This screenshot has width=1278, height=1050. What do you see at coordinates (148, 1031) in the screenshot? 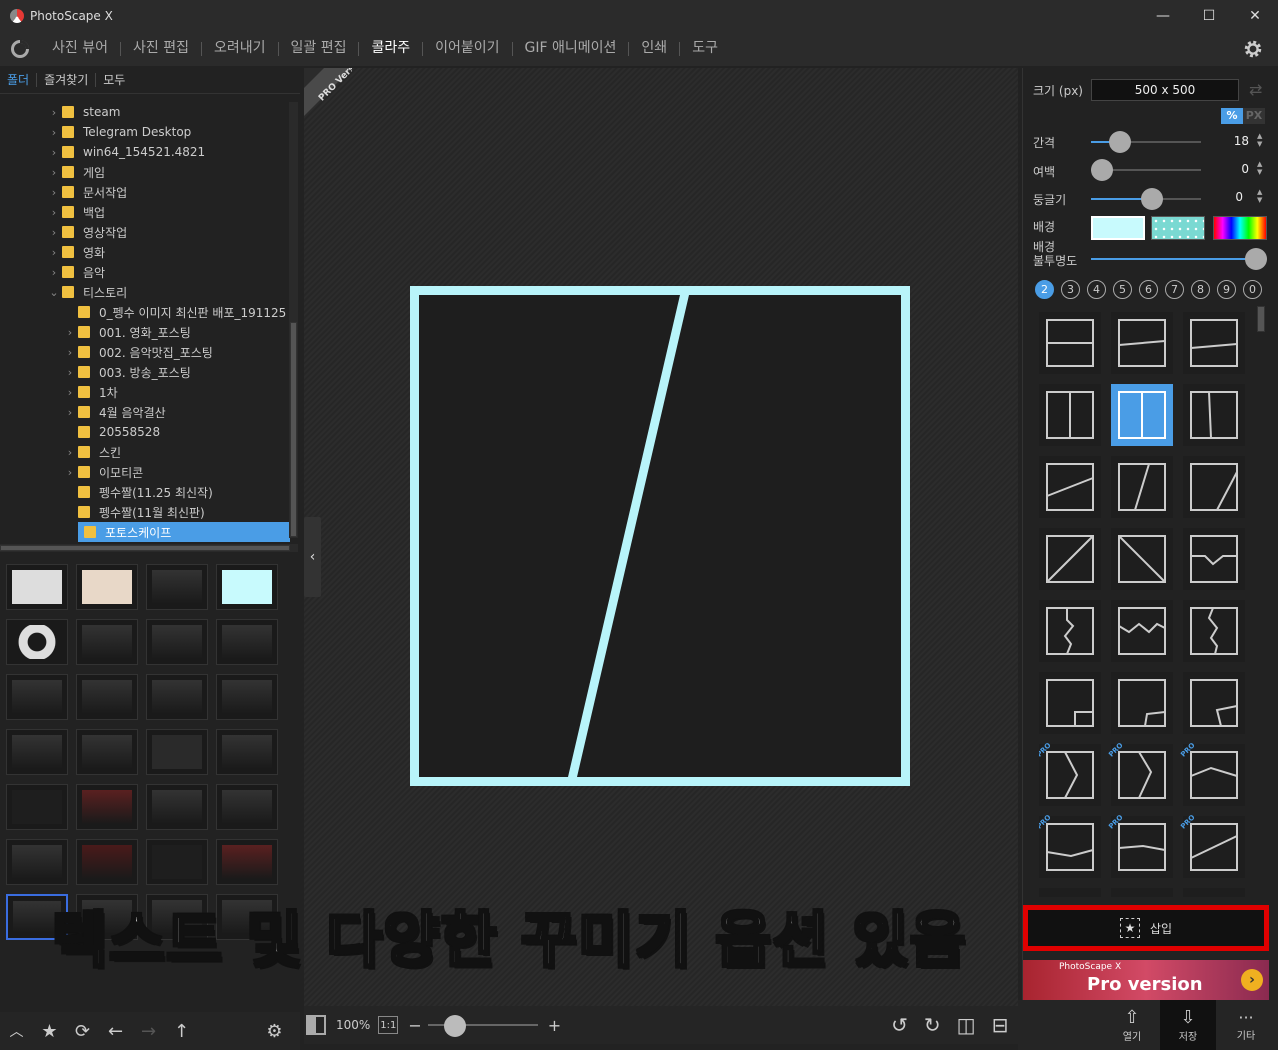
I see `forward-arrow-icon: →` at bounding box center [148, 1031].